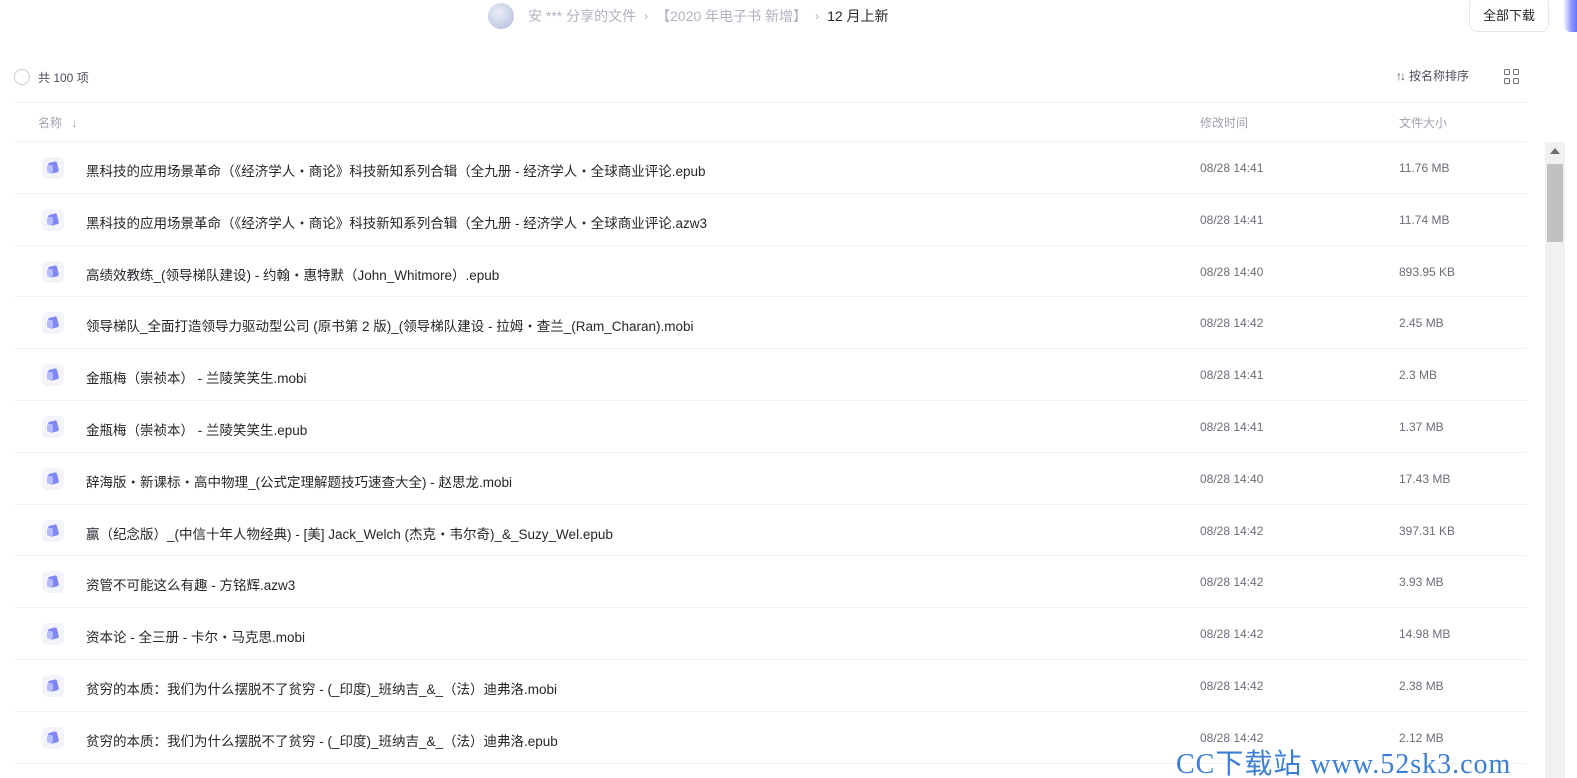  What do you see at coordinates (196, 377) in the screenshot?
I see `file-name: 金瓶梅（崇祯本） - 兰陵笑笑生.mobi` at bounding box center [196, 377].